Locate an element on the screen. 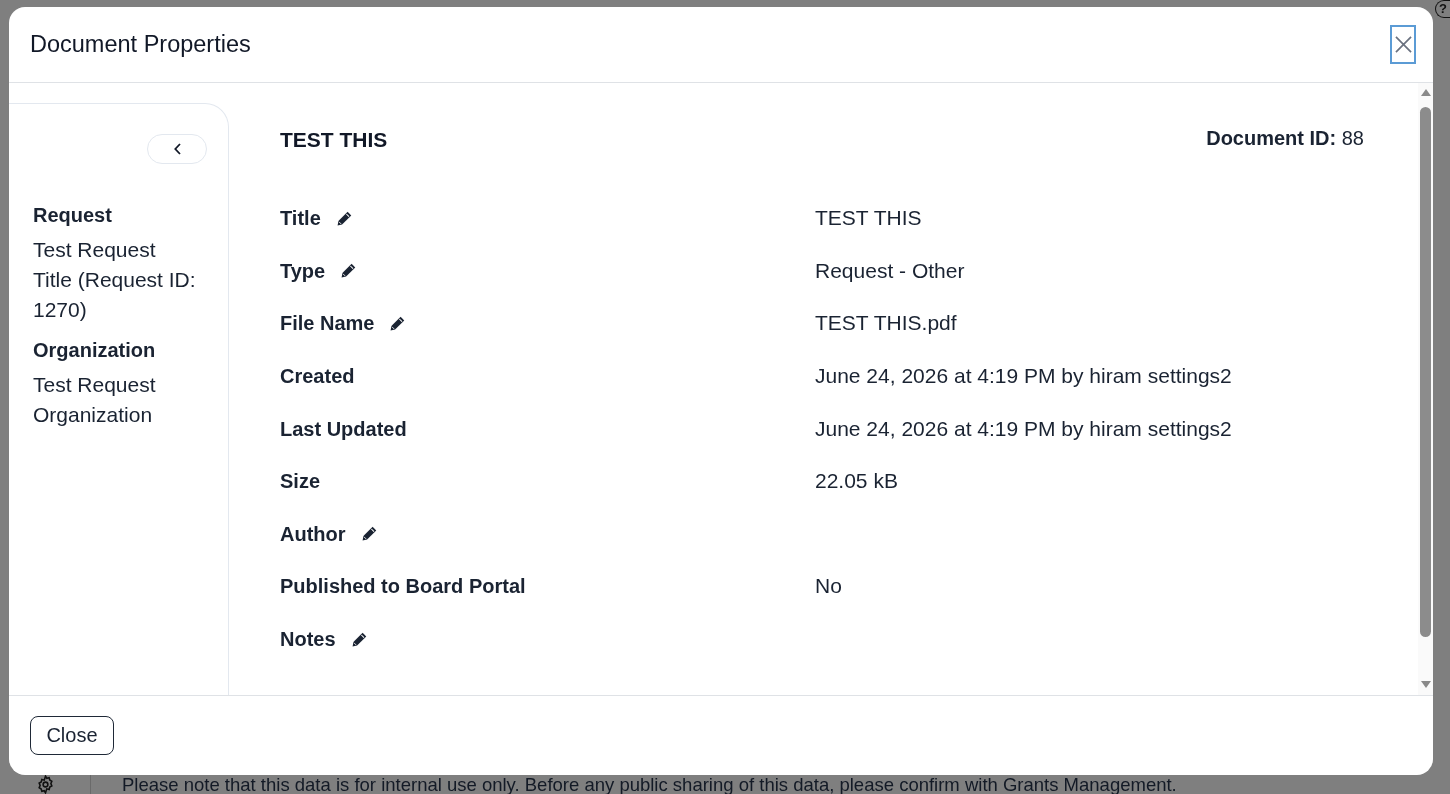  field-label: Published to Board Portal is located at coordinates (403, 587).